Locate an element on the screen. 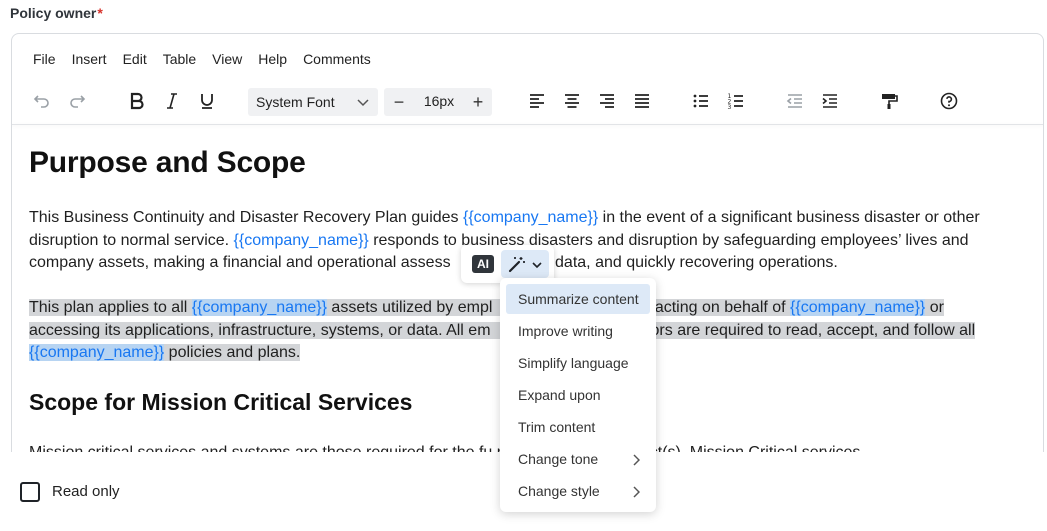  menu-item-label: Change style is located at coordinates (559, 491).